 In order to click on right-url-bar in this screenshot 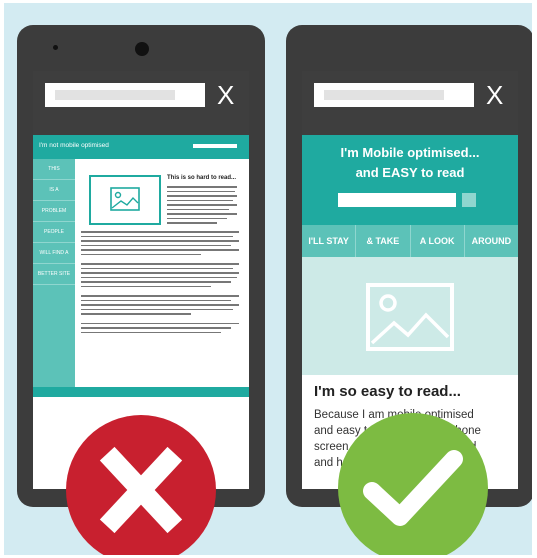, I will do `click(394, 95)`.